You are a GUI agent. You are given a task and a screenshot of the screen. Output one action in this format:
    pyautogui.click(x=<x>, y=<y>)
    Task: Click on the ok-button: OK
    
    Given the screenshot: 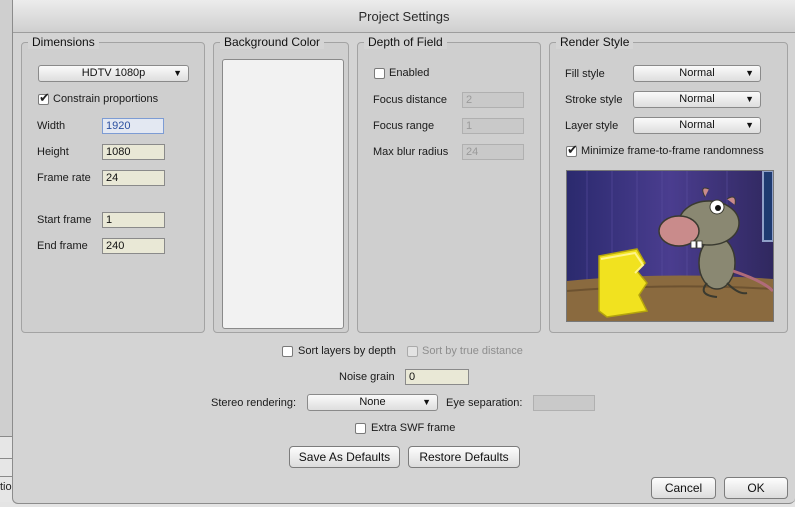 What is the action you would take?
    pyautogui.click(x=756, y=488)
    